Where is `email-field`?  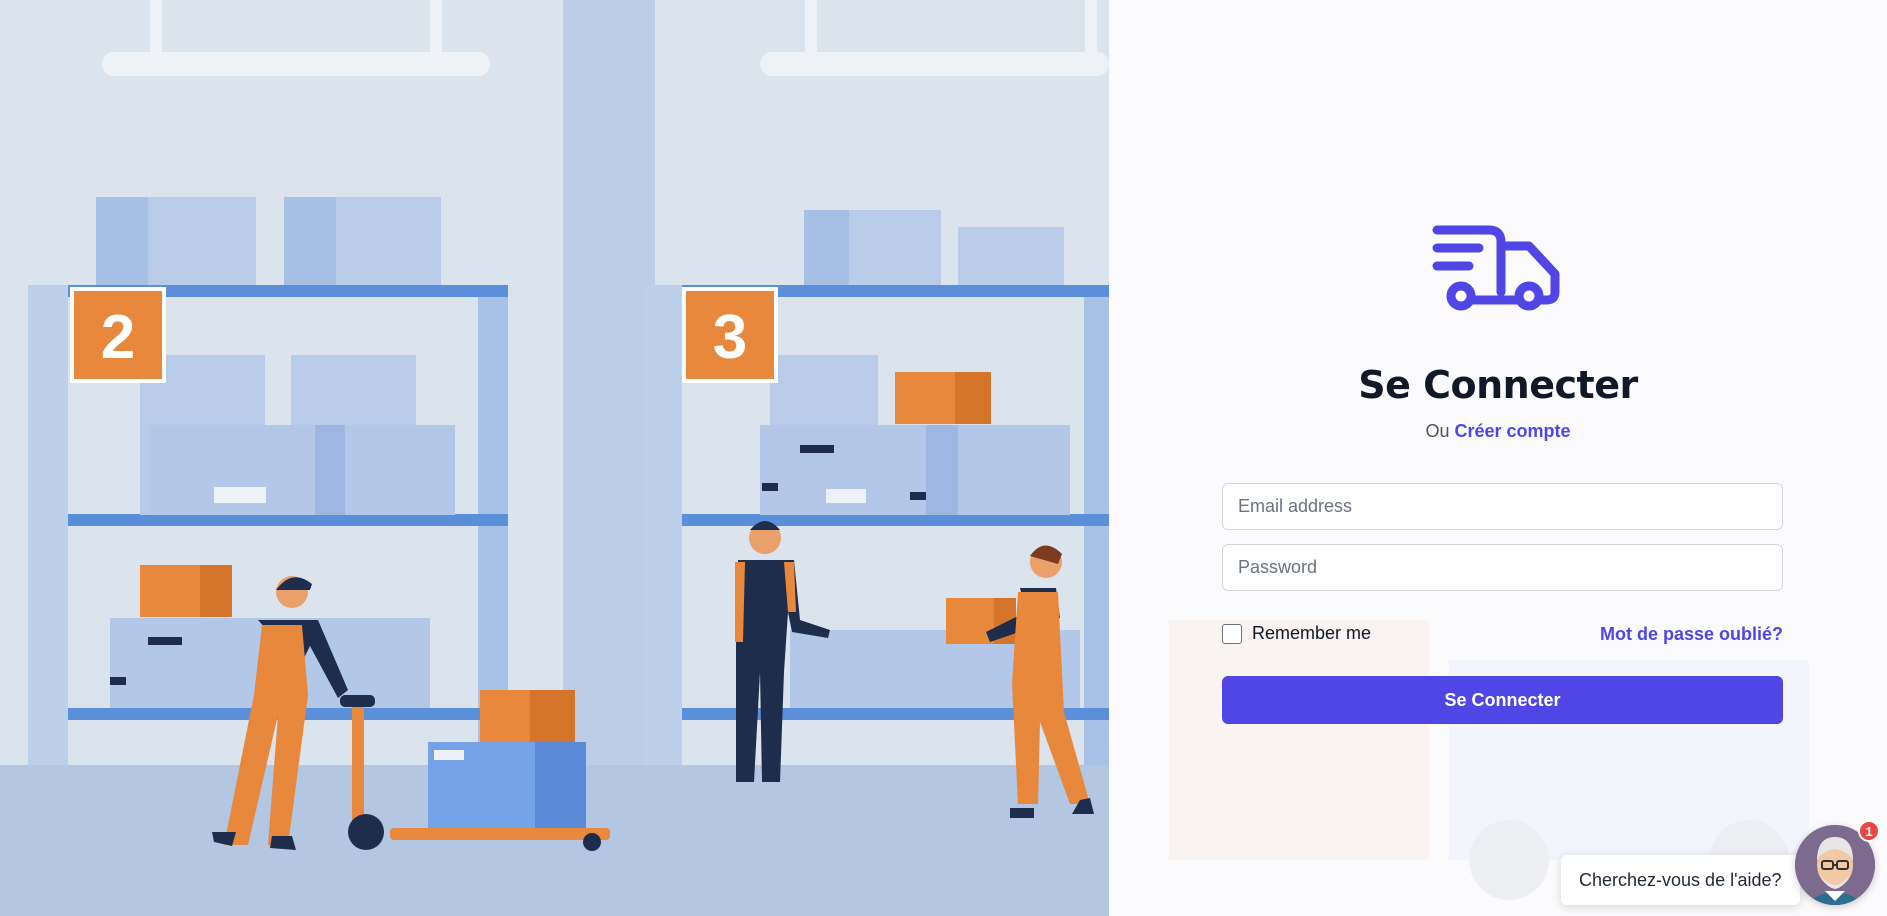 email-field is located at coordinates (1502, 506).